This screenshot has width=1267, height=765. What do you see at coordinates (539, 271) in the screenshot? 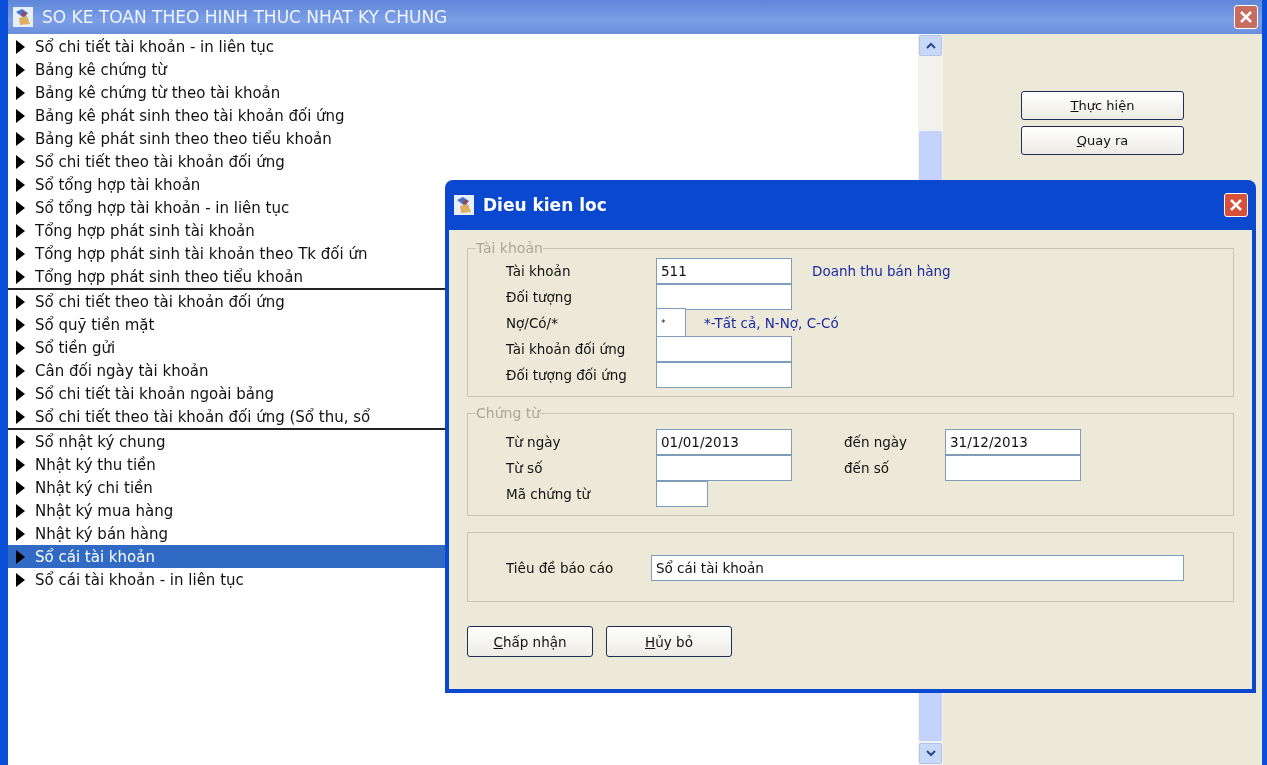
I see `field-label: Tài khoản` at bounding box center [539, 271].